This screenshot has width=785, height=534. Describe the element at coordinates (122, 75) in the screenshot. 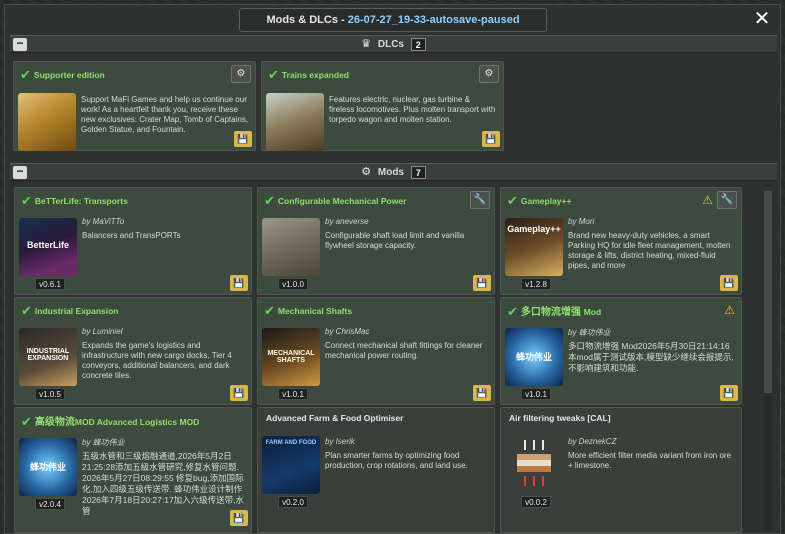

I see `dlc-card-title-wrap: ✔ Supporter edition` at that location.